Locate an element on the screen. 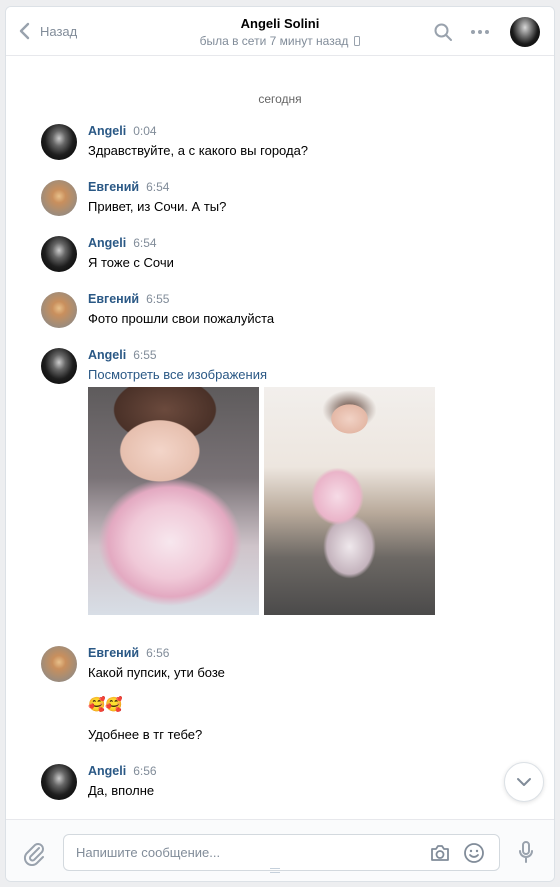 The height and width of the screenshot is (887, 560). message-text: Привет, из Сочи. А ты? is located at coordinates (157, 206).